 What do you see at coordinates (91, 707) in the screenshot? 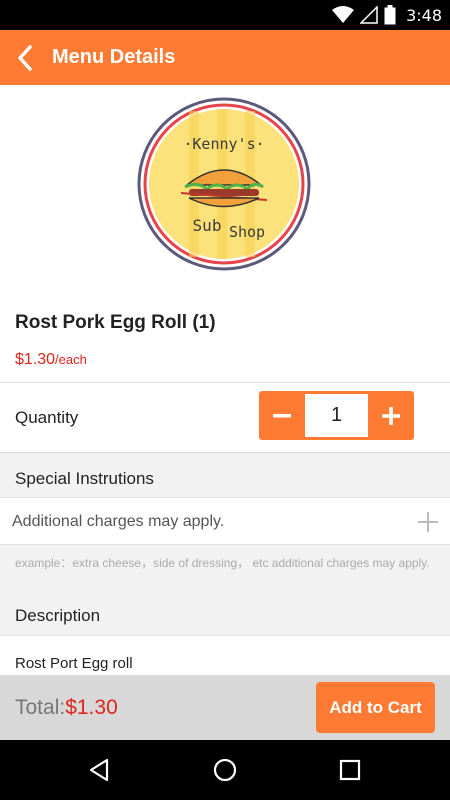
I see `total-amount: $1.30` at bounding box center [91, 707].